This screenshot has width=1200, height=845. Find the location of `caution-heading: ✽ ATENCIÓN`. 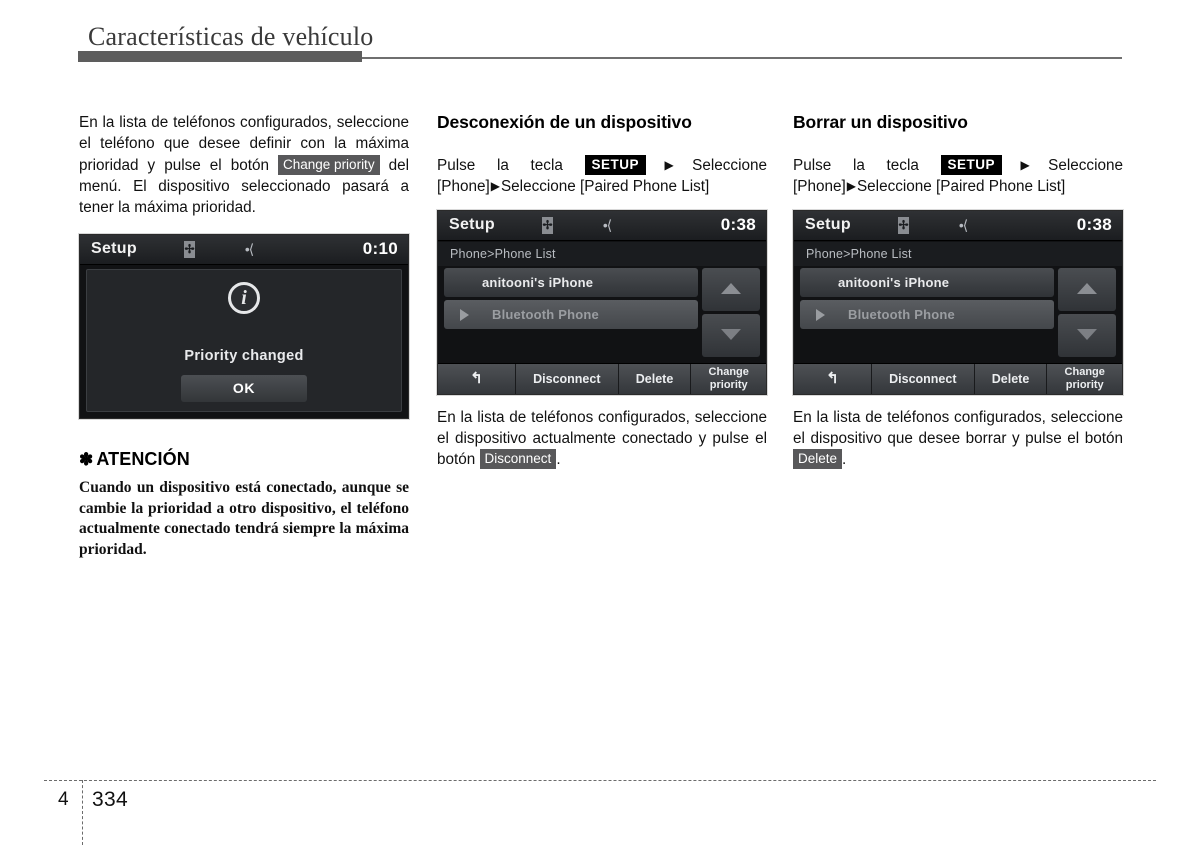

caution-heading: ✽ ATENCIÓN is located at coordinates (244, 459).